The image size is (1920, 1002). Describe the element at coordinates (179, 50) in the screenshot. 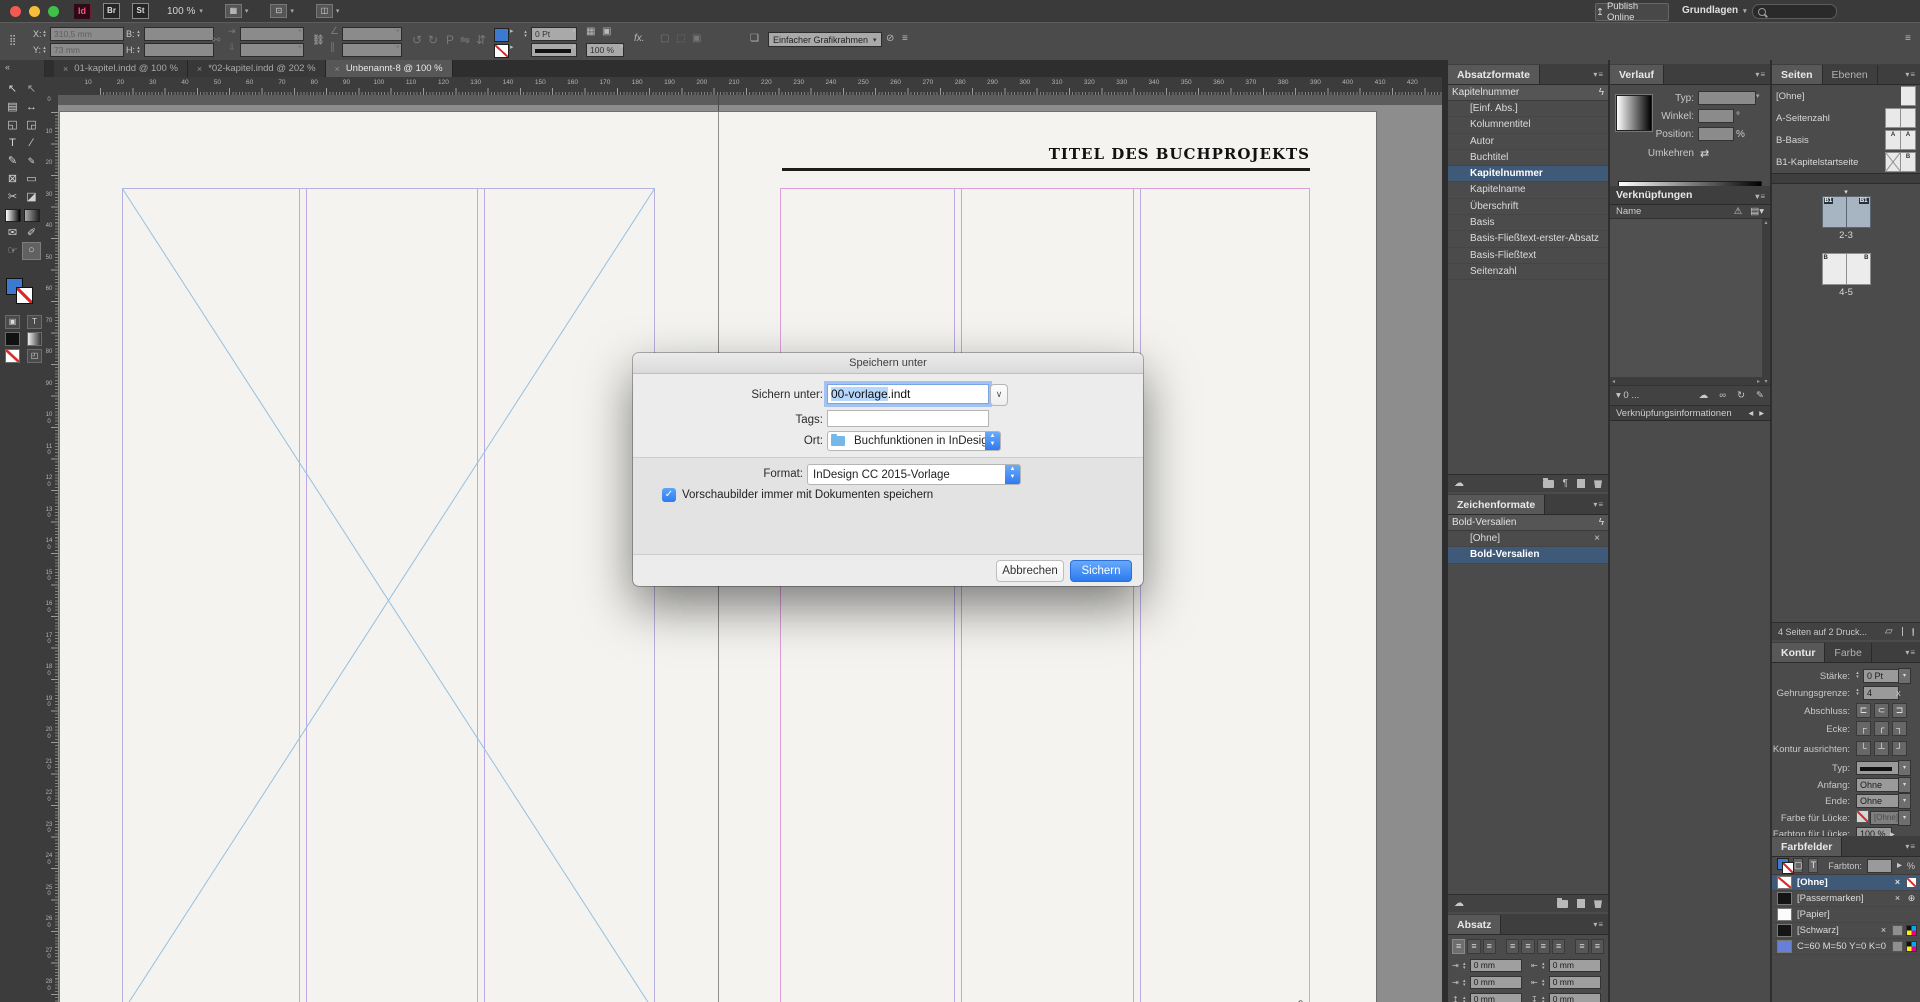

I see `height-field` at that location.